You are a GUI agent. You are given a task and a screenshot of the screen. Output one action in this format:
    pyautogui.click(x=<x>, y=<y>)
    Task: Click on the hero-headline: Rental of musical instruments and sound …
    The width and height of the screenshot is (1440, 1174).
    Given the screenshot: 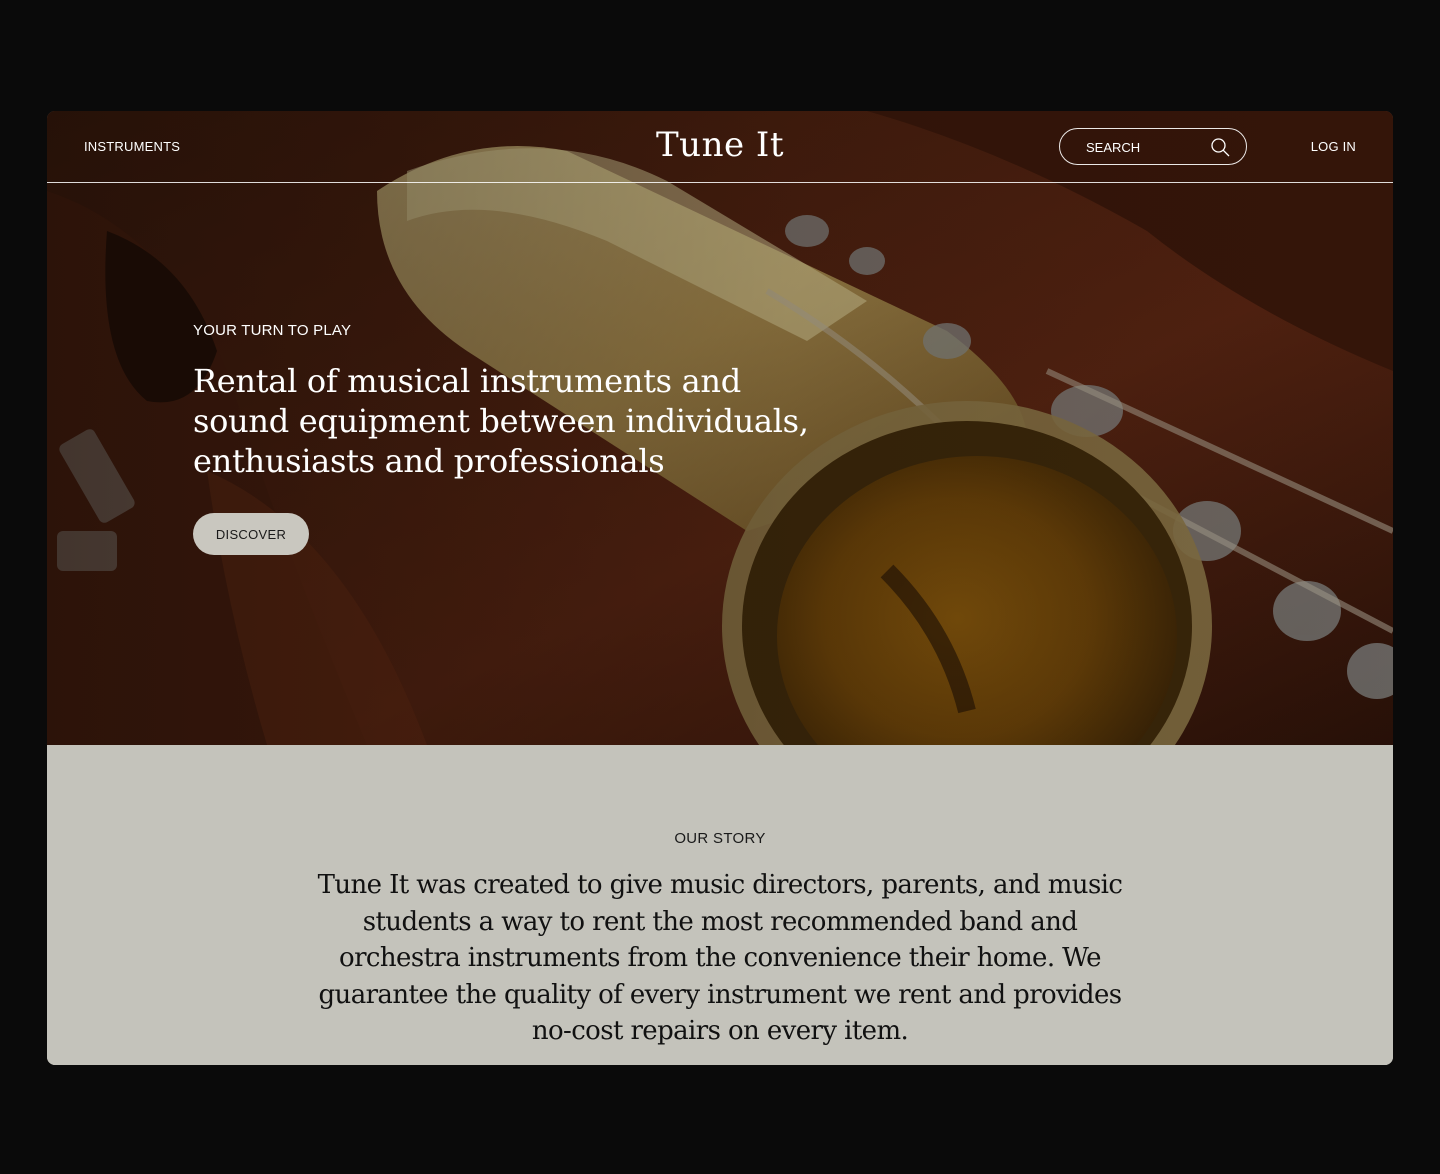 What is the action you would take?
    pyautogui.click(x=501, y=421)
    